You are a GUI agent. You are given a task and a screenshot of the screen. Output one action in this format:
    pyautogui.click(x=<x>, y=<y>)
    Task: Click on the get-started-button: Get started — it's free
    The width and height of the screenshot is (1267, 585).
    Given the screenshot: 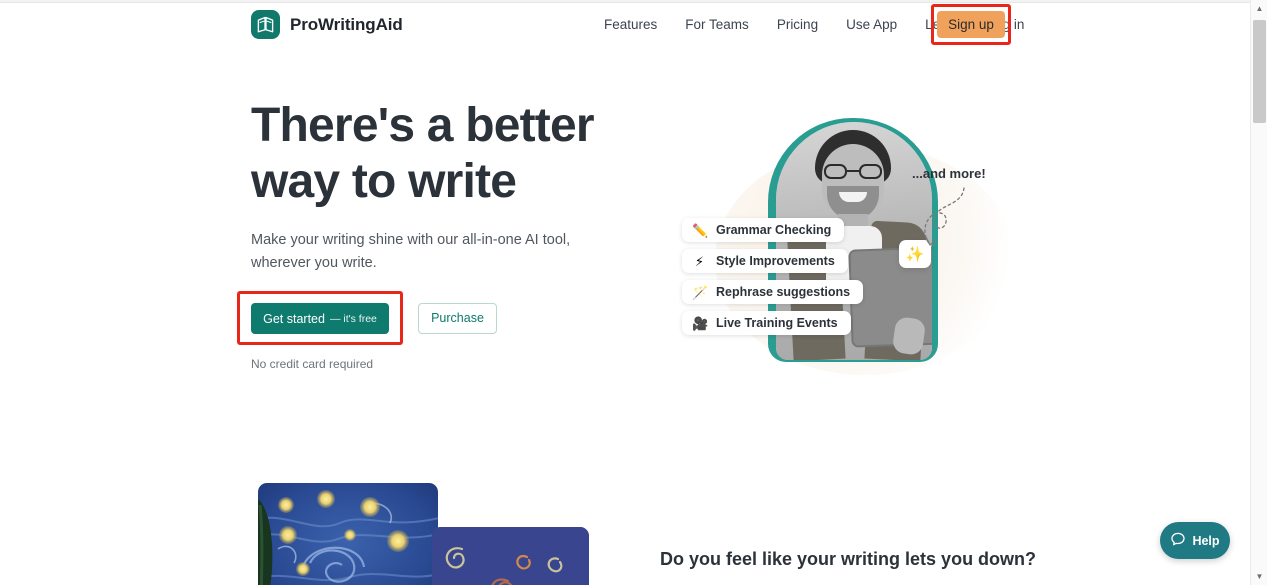 What is the action you would take?
    pyautogui.click(x=320, y=318)
    